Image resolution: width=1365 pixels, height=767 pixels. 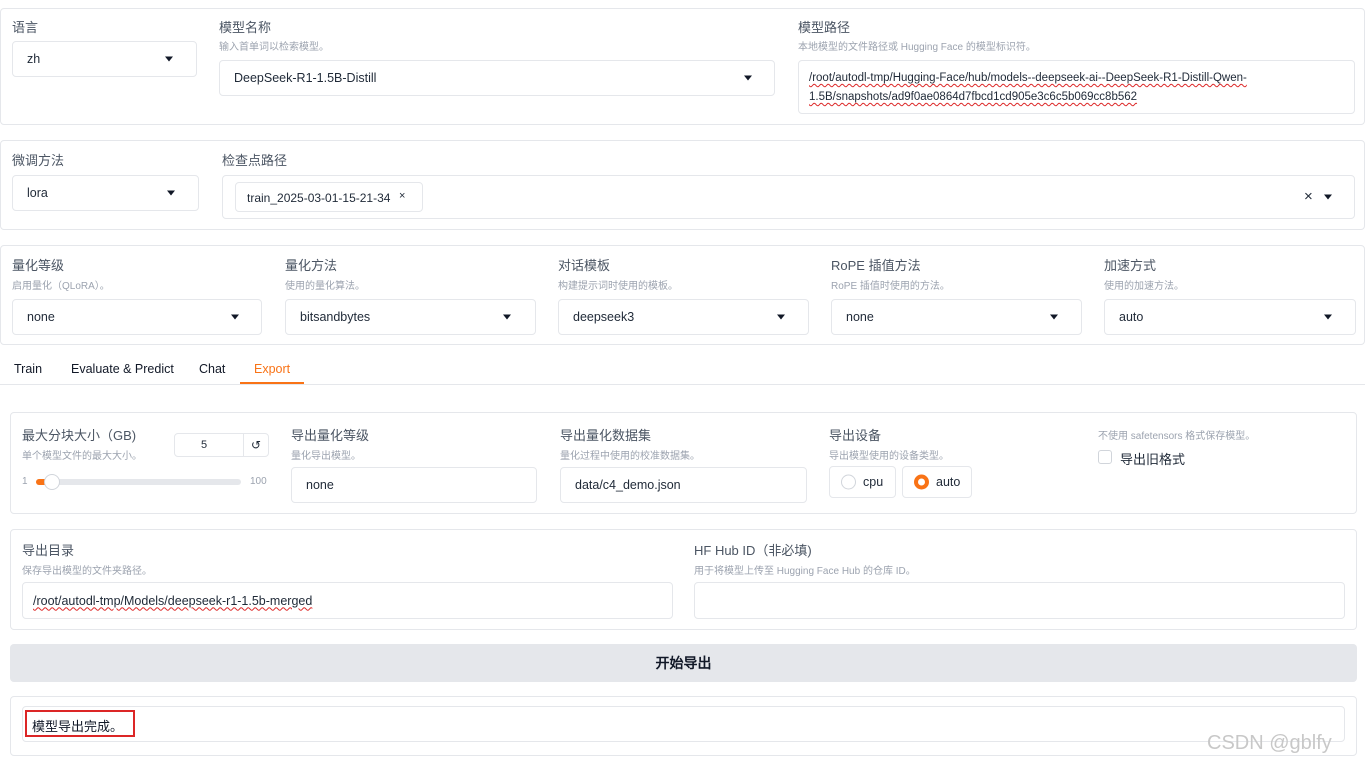 I want to click on clear-icon: ×, so click(x=1308, y=196).